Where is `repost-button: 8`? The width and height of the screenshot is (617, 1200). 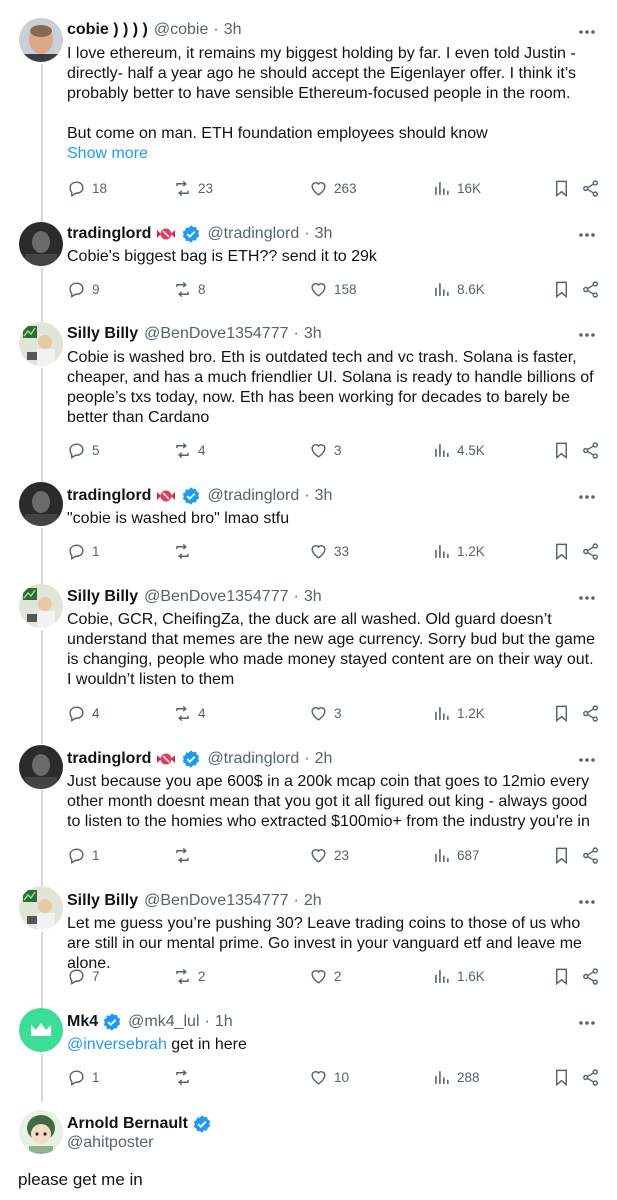 repost-button: 8 is located at coordinates (189, 289).